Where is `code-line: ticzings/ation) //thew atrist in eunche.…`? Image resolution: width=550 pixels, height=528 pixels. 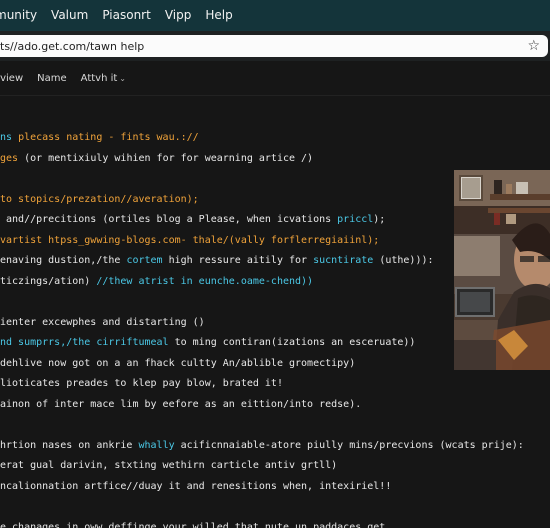 code-line: ticzings/ation) //thew atrist in eunche.… is located at coordinates (156, 282).